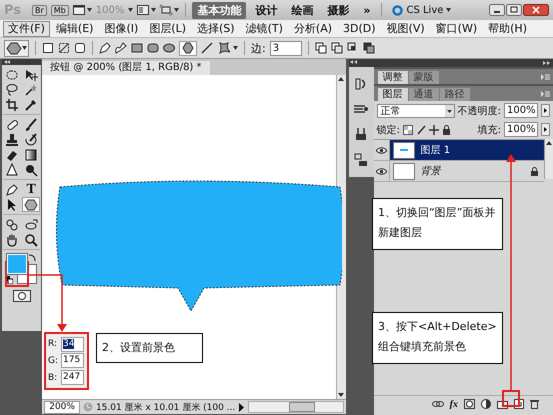 The height and width of the screenshot is (415, 553). What do you see at coordinates (12, 75) in the screenshot?
I see `marquee-icon` at bounding box center [12, 75].